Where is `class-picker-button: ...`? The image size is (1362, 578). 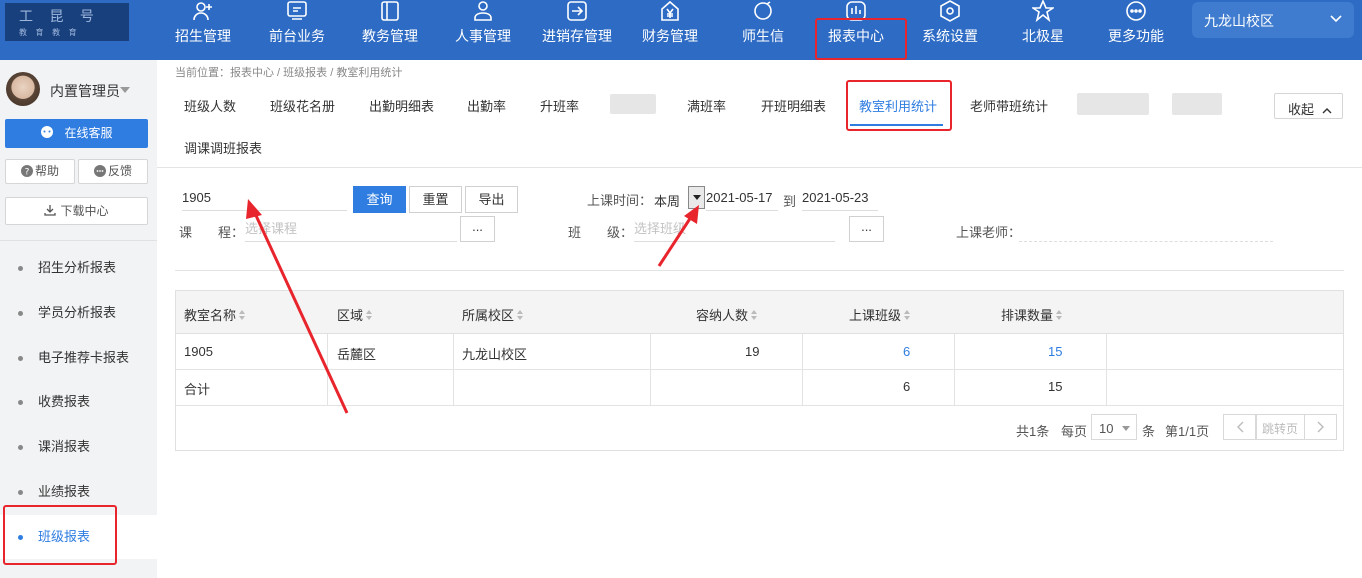
class-picker-button: ... is located at coordinates (866, 229).